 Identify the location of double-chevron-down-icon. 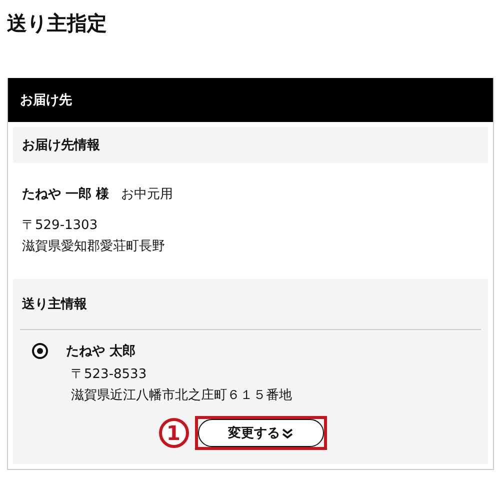
(287, 433).